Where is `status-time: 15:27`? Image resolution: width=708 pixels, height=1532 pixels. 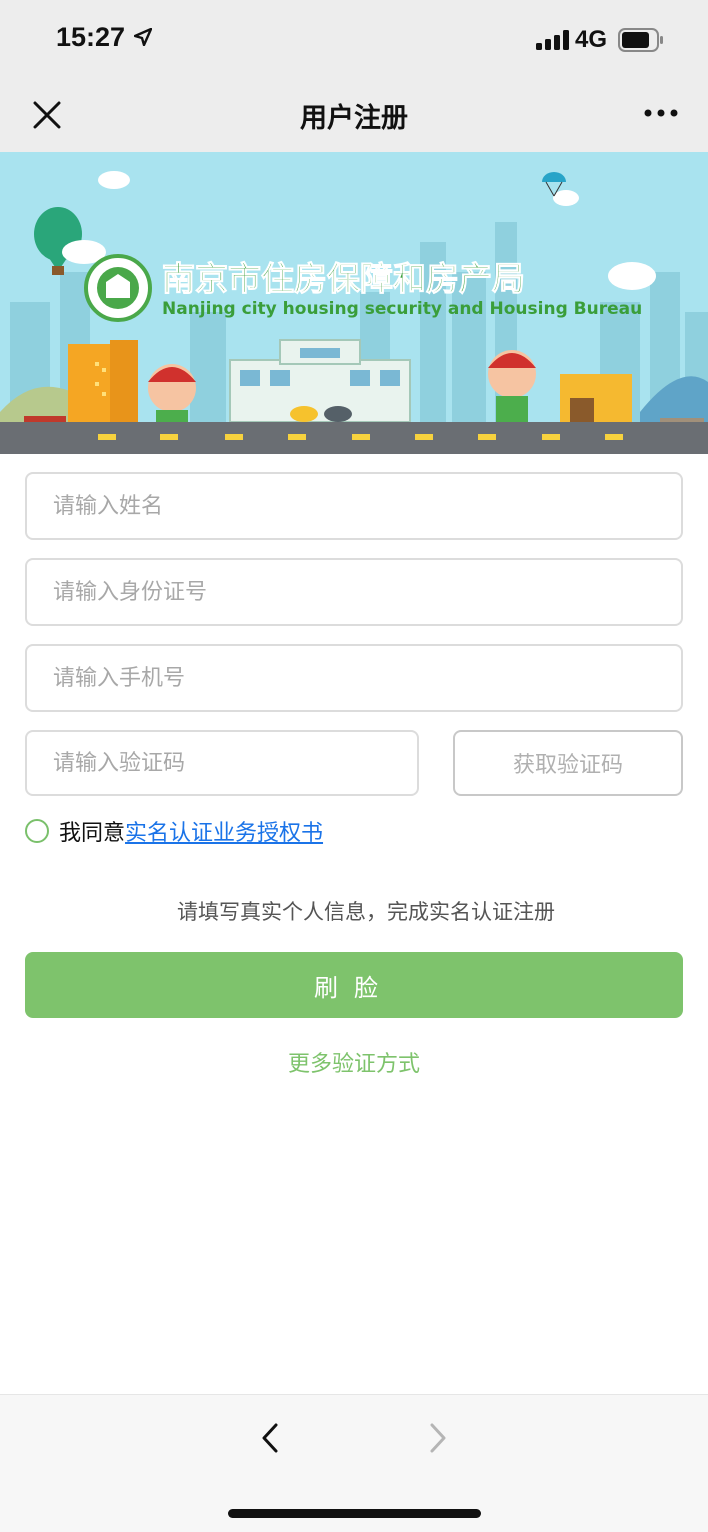
status-time: 15:27 is located at coordinates (91, 37).